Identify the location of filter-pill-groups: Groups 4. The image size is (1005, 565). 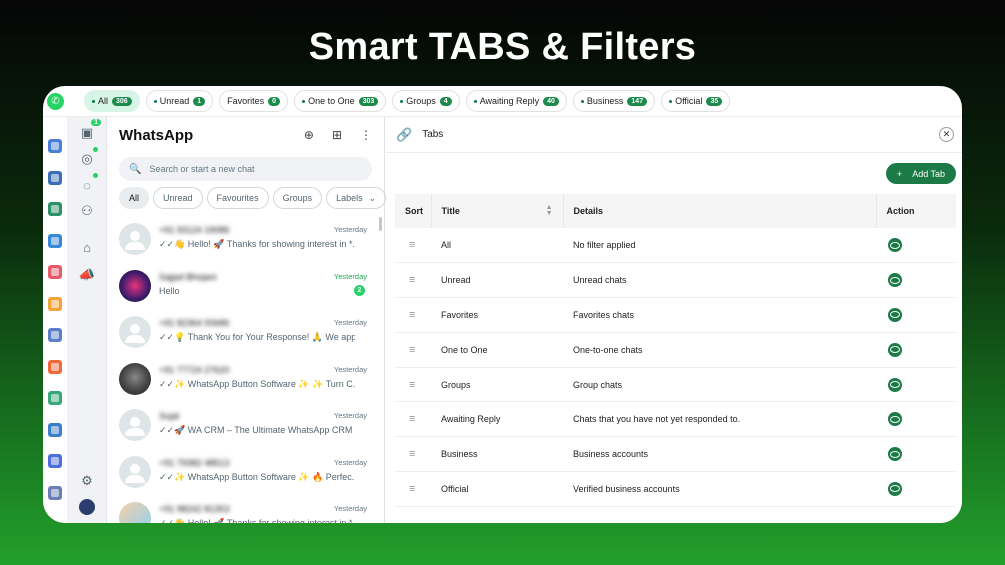
(426, 101).